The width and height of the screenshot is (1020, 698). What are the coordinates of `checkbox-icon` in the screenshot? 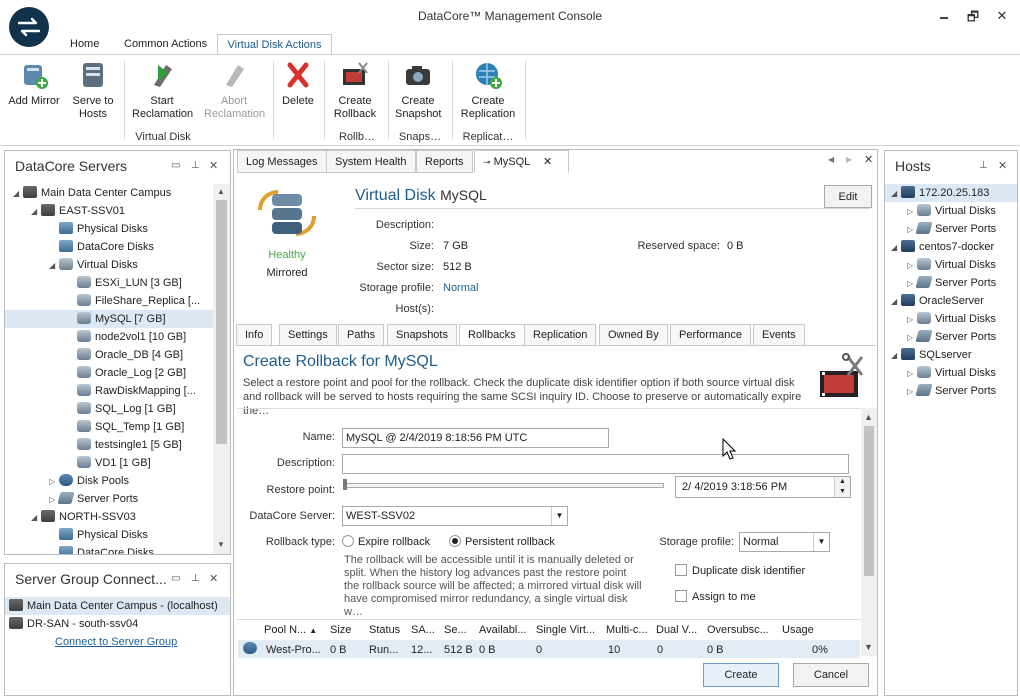 It's located at (681, 596).